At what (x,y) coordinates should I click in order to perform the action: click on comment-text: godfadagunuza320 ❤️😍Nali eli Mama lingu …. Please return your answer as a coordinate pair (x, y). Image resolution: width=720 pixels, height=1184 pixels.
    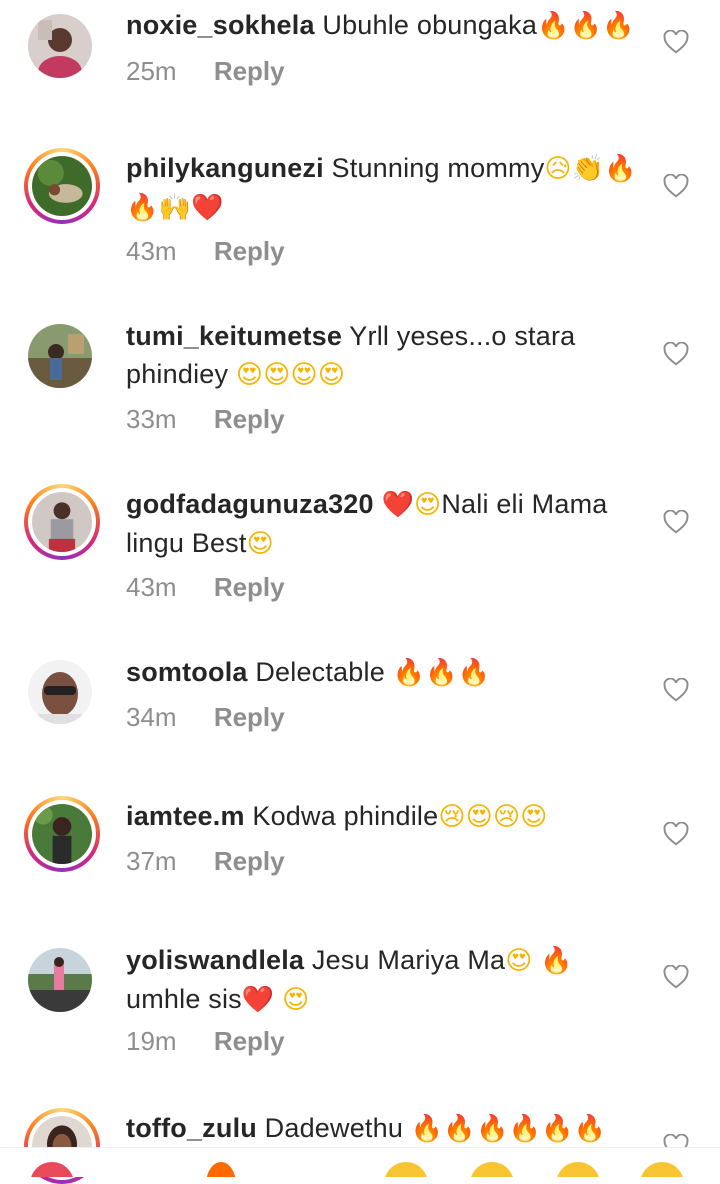
    Looking at the image, I should click on (386, 524).